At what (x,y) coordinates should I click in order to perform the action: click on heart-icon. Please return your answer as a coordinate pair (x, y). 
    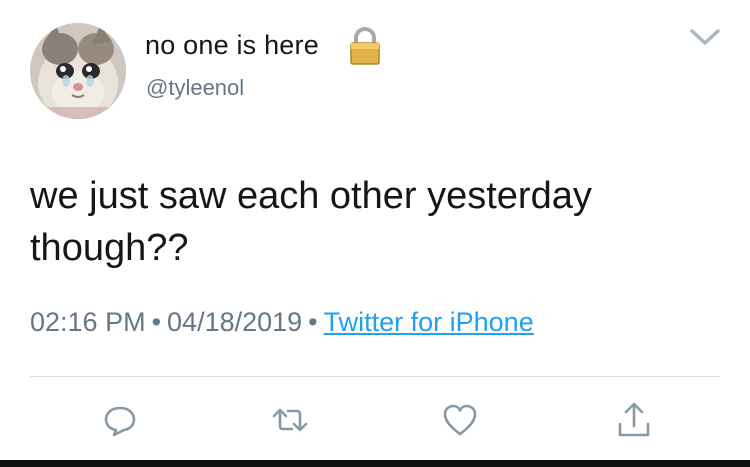
    Looking at the image, I should click on (460, 420).